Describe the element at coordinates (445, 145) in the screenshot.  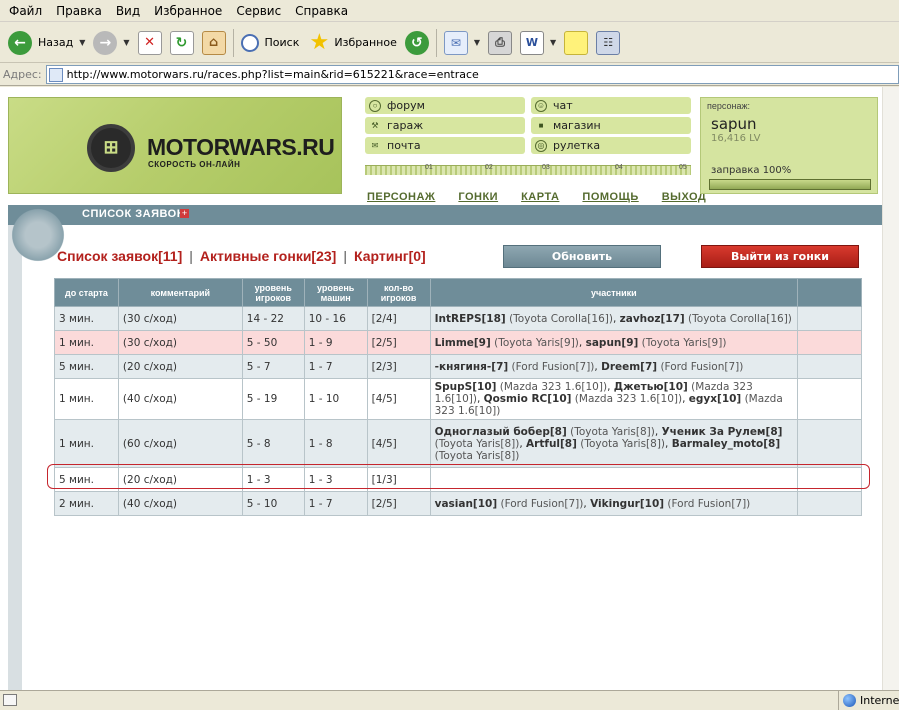
I see `nav-mail: ✉ почта` at that location.